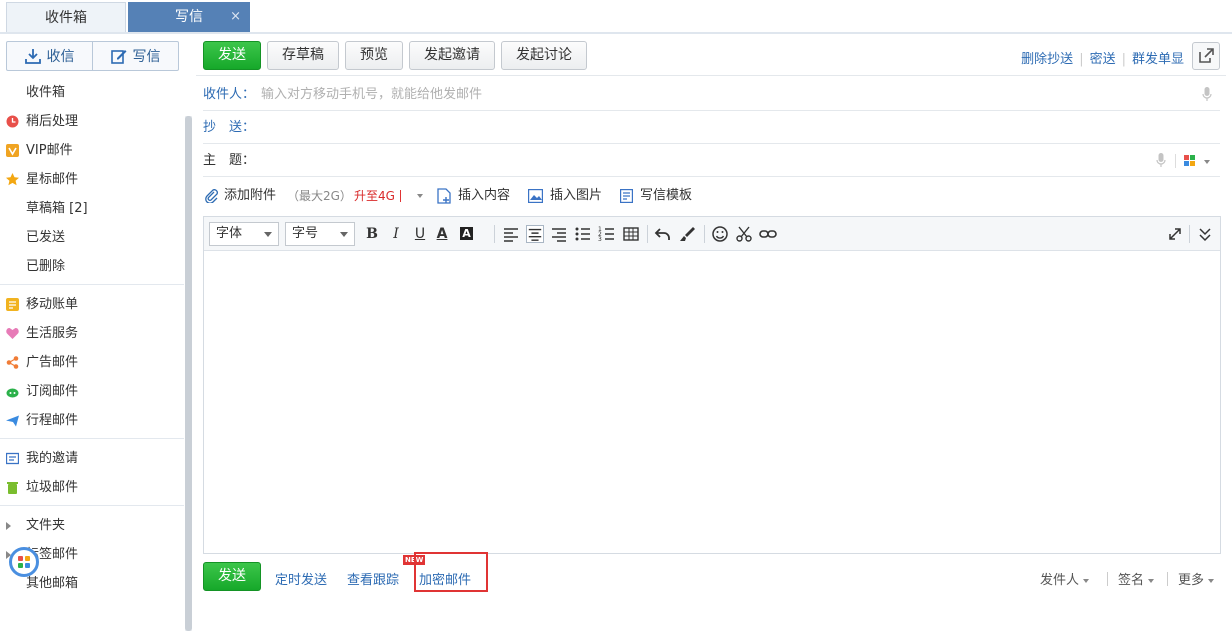  Describe the element at coordinates (92, 266) in the screenshot. I see `sidebar-item-deleted: 已删除` at that location.